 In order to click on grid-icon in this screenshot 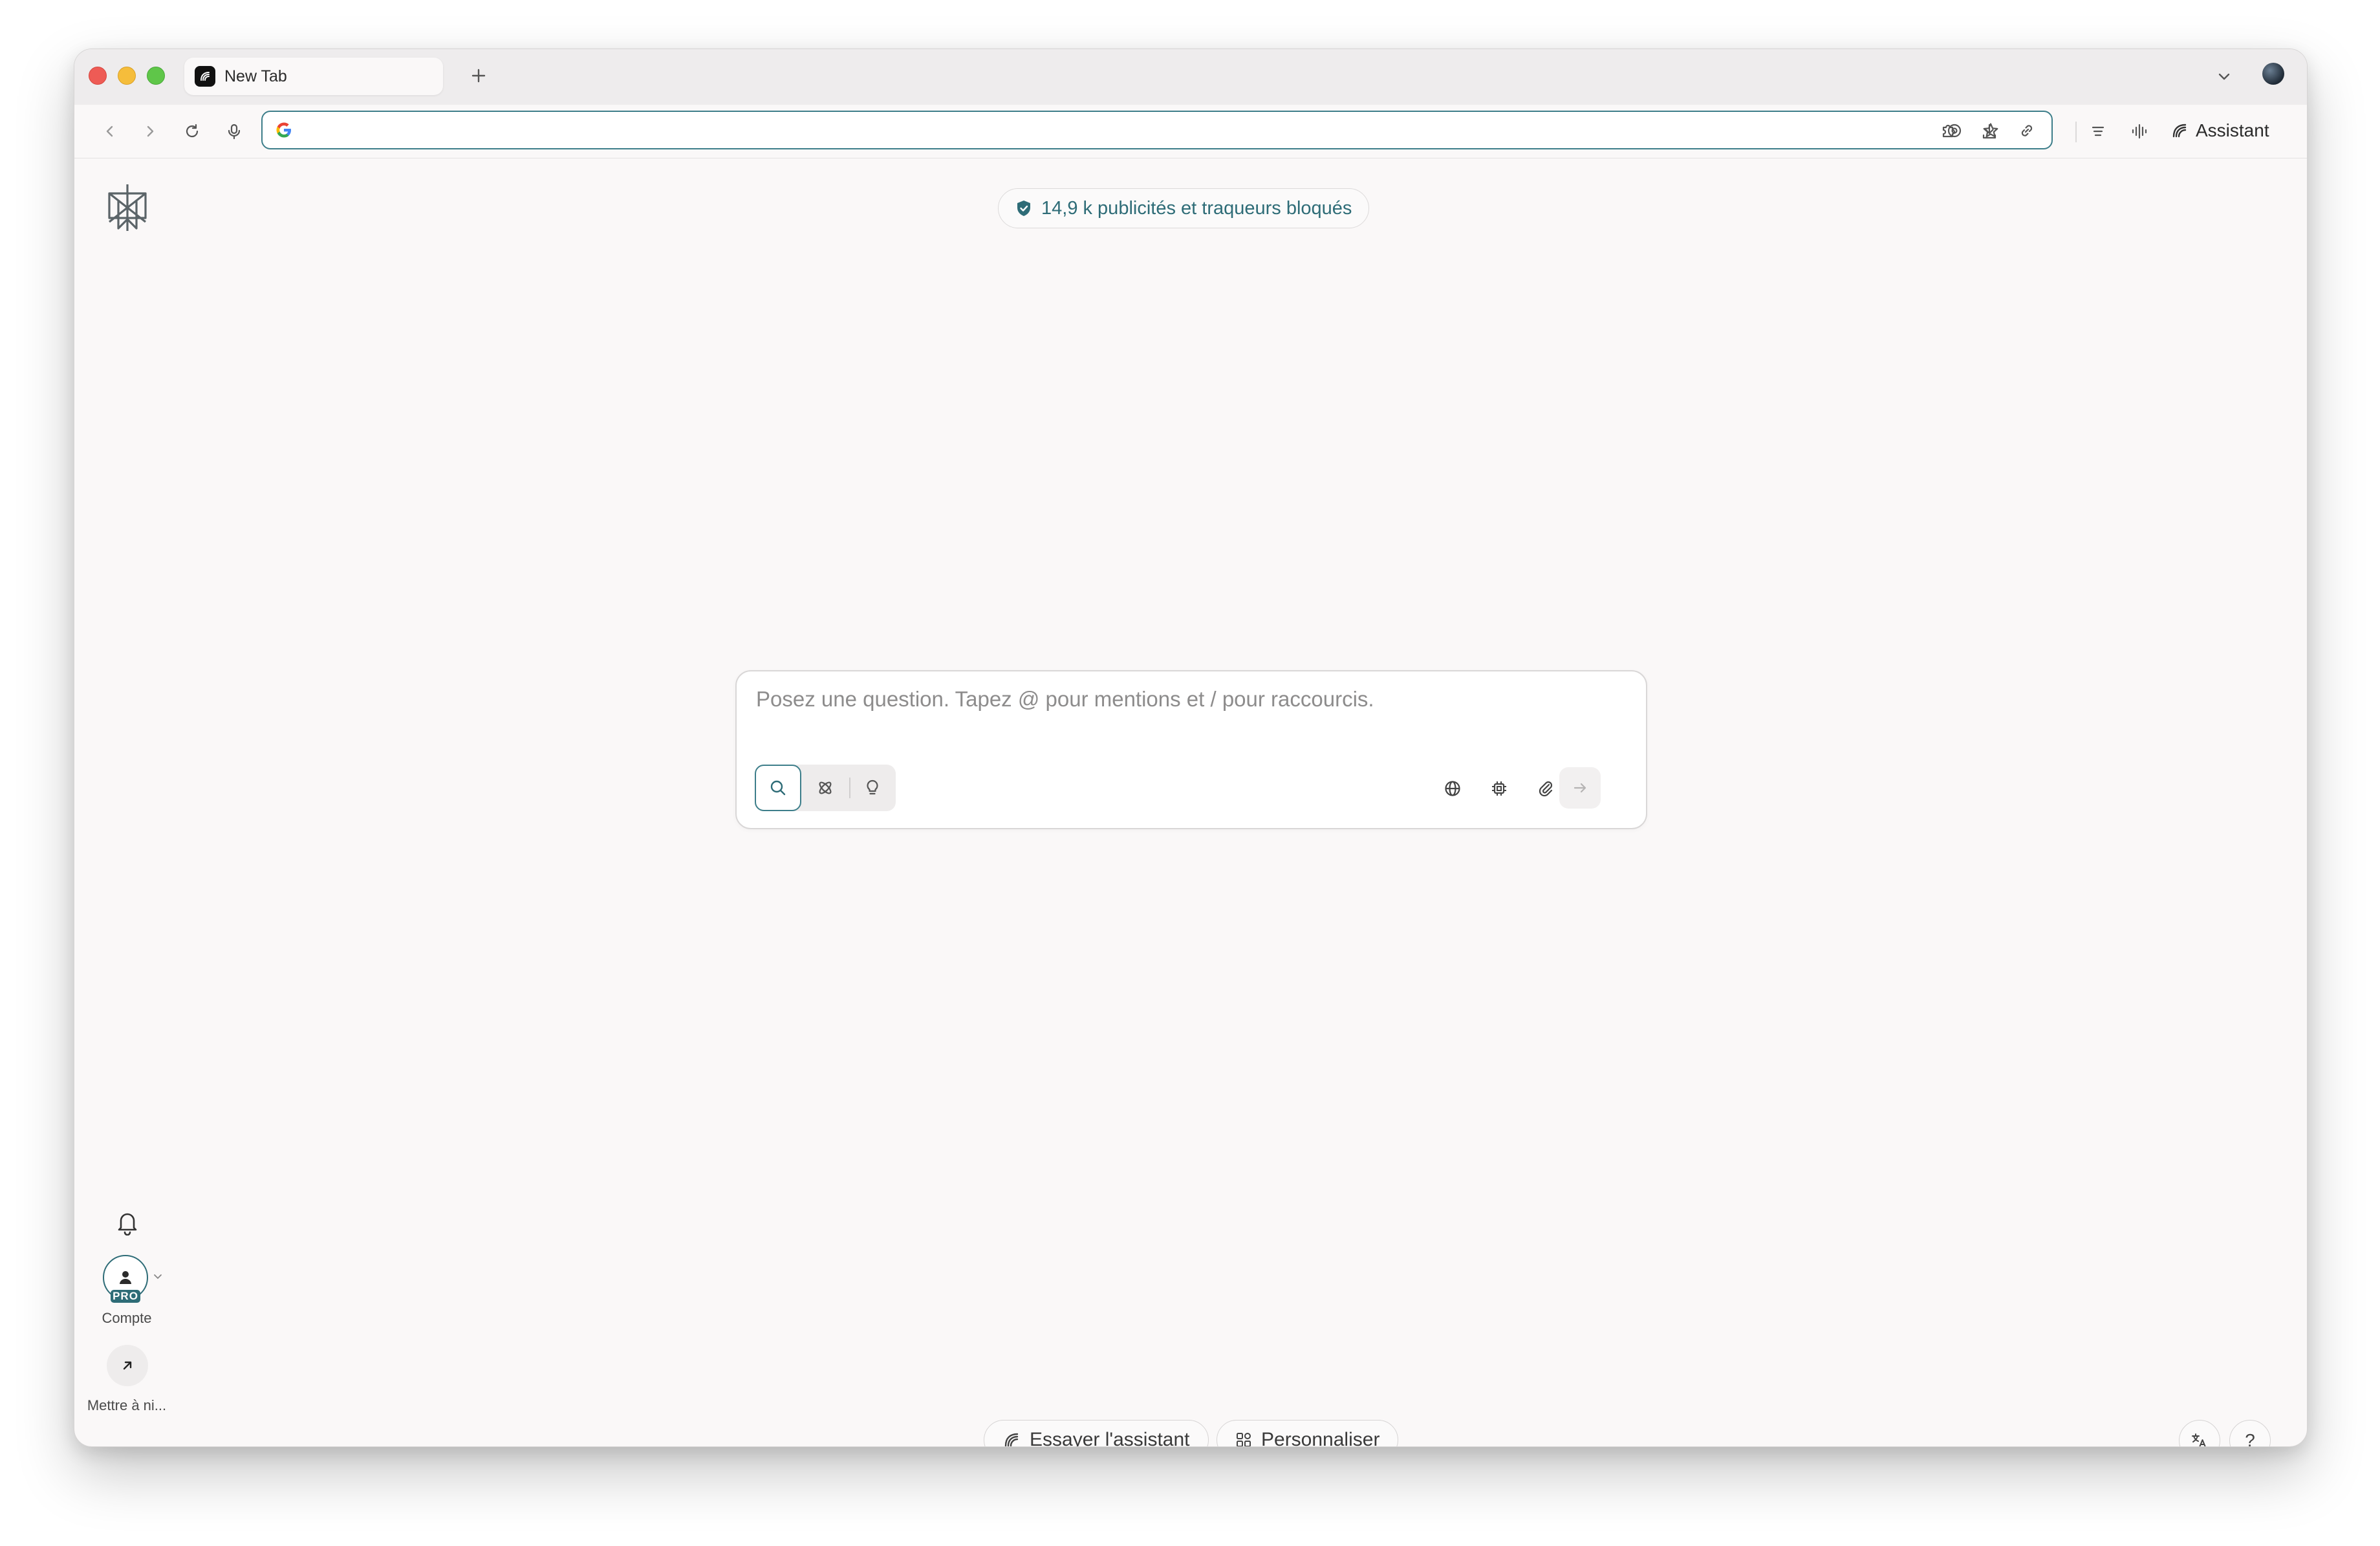, I will do `click(1244, 1439)`.